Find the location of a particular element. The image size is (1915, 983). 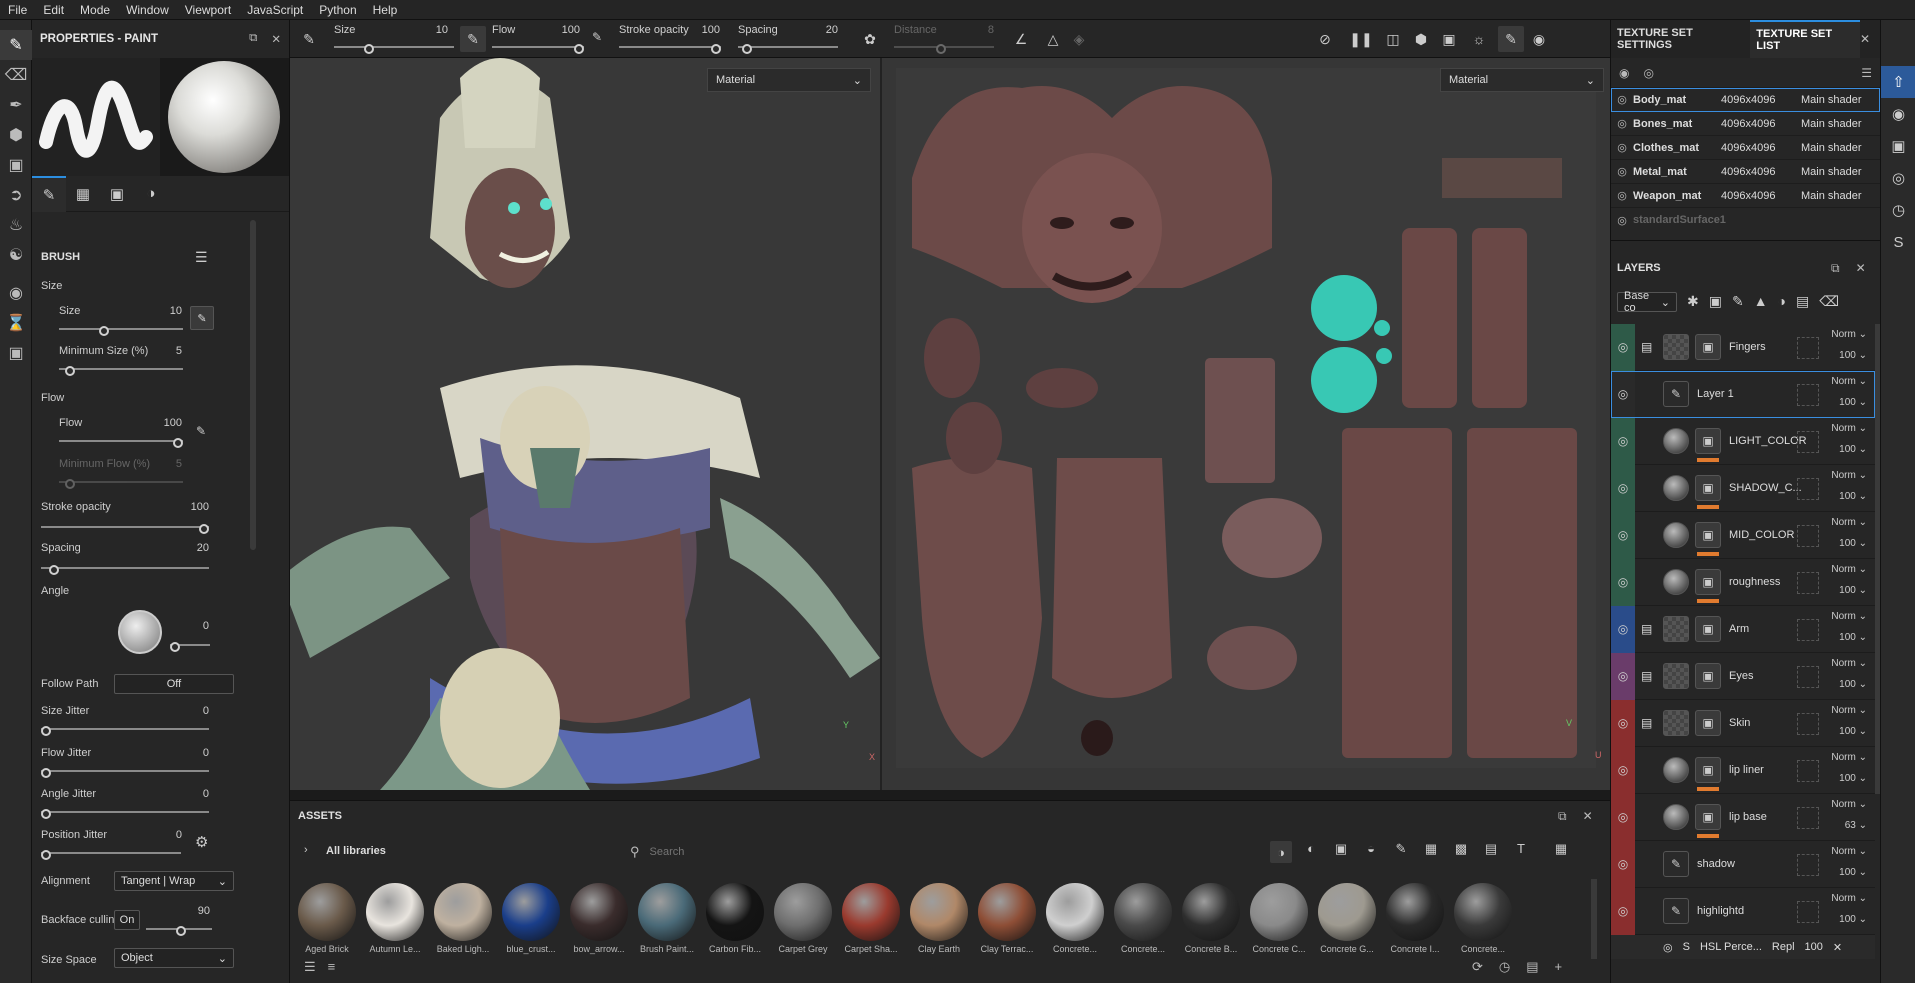

display-settings-icon: ◉ is located at coordinates (1898, 114).